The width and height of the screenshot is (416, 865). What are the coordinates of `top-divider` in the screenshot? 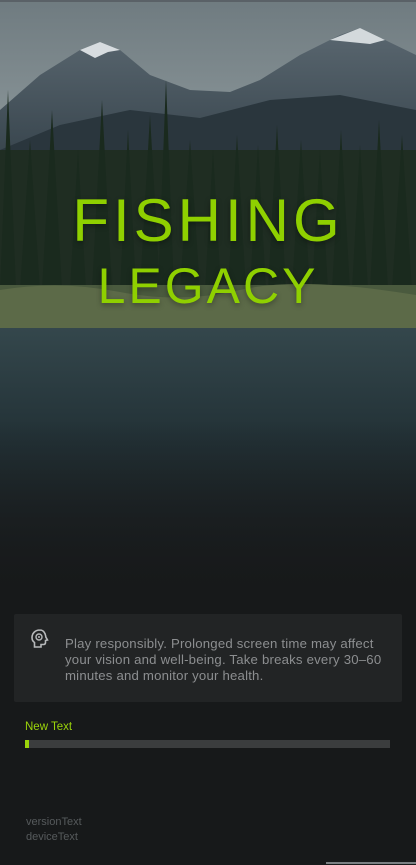 It's located at (208, 1).